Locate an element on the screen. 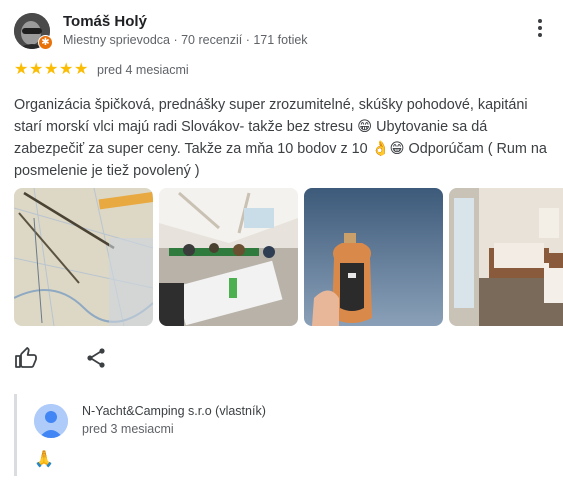 The height and width of the screenshot is (497, 563). owner-avatar is located at coordinates (51, 421).